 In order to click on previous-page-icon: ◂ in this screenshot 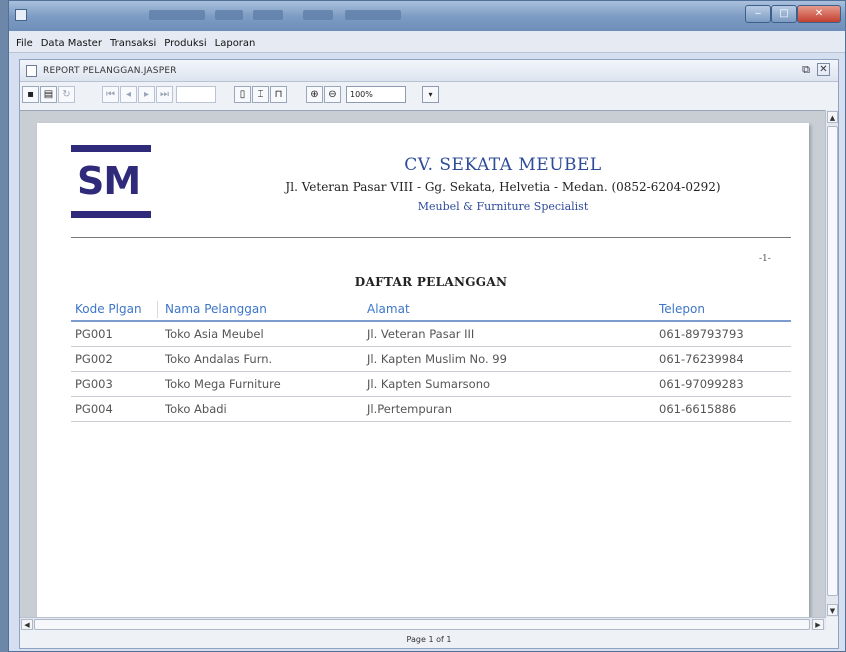, I will do `click(128, 94)`.